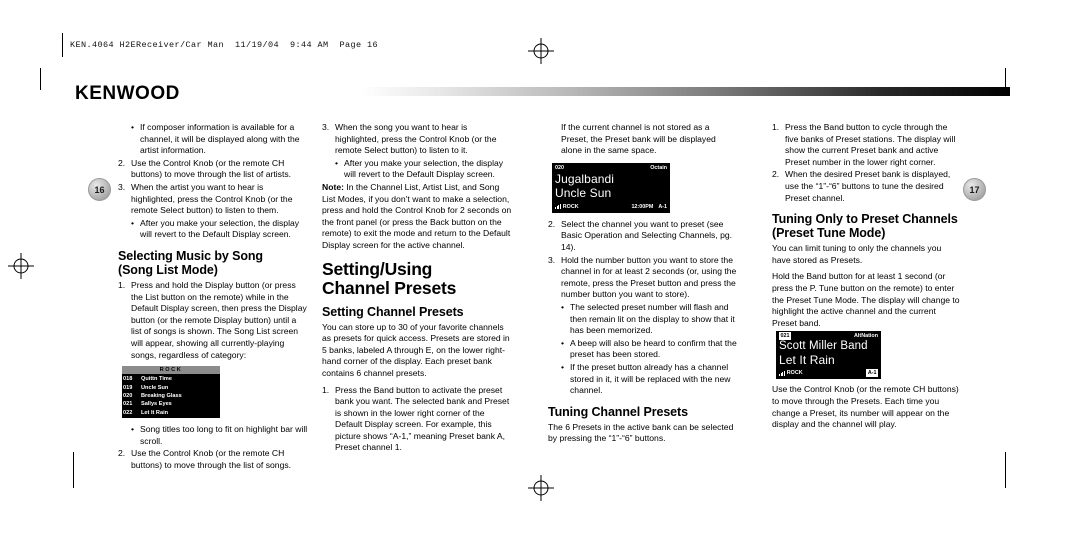  I want to click on list-item: 019 Uncle Sun, so click(146, 387).